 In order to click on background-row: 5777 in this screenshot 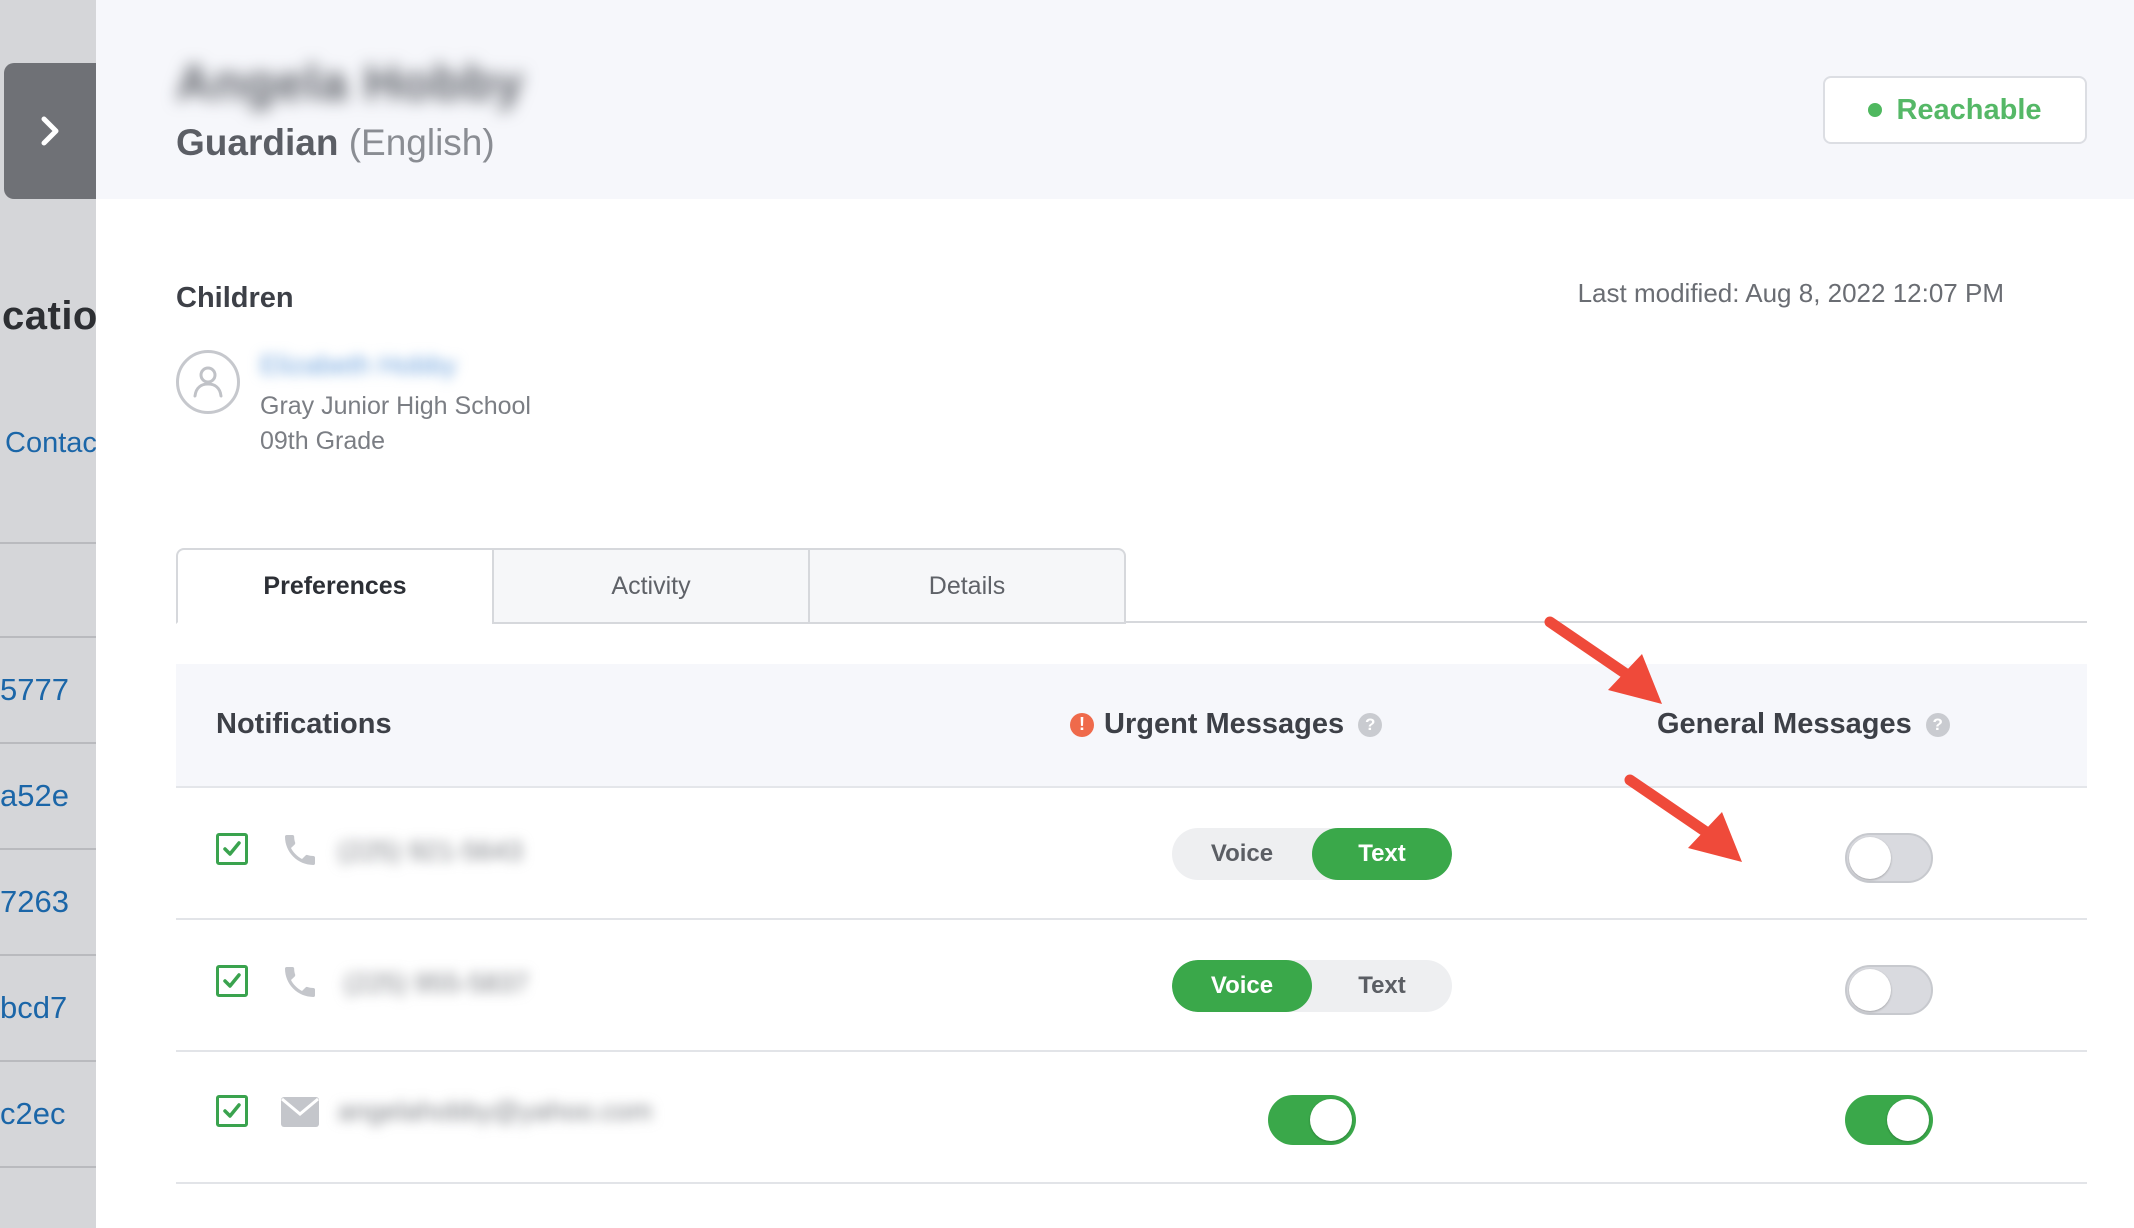, I will do `click(48, 689)`.